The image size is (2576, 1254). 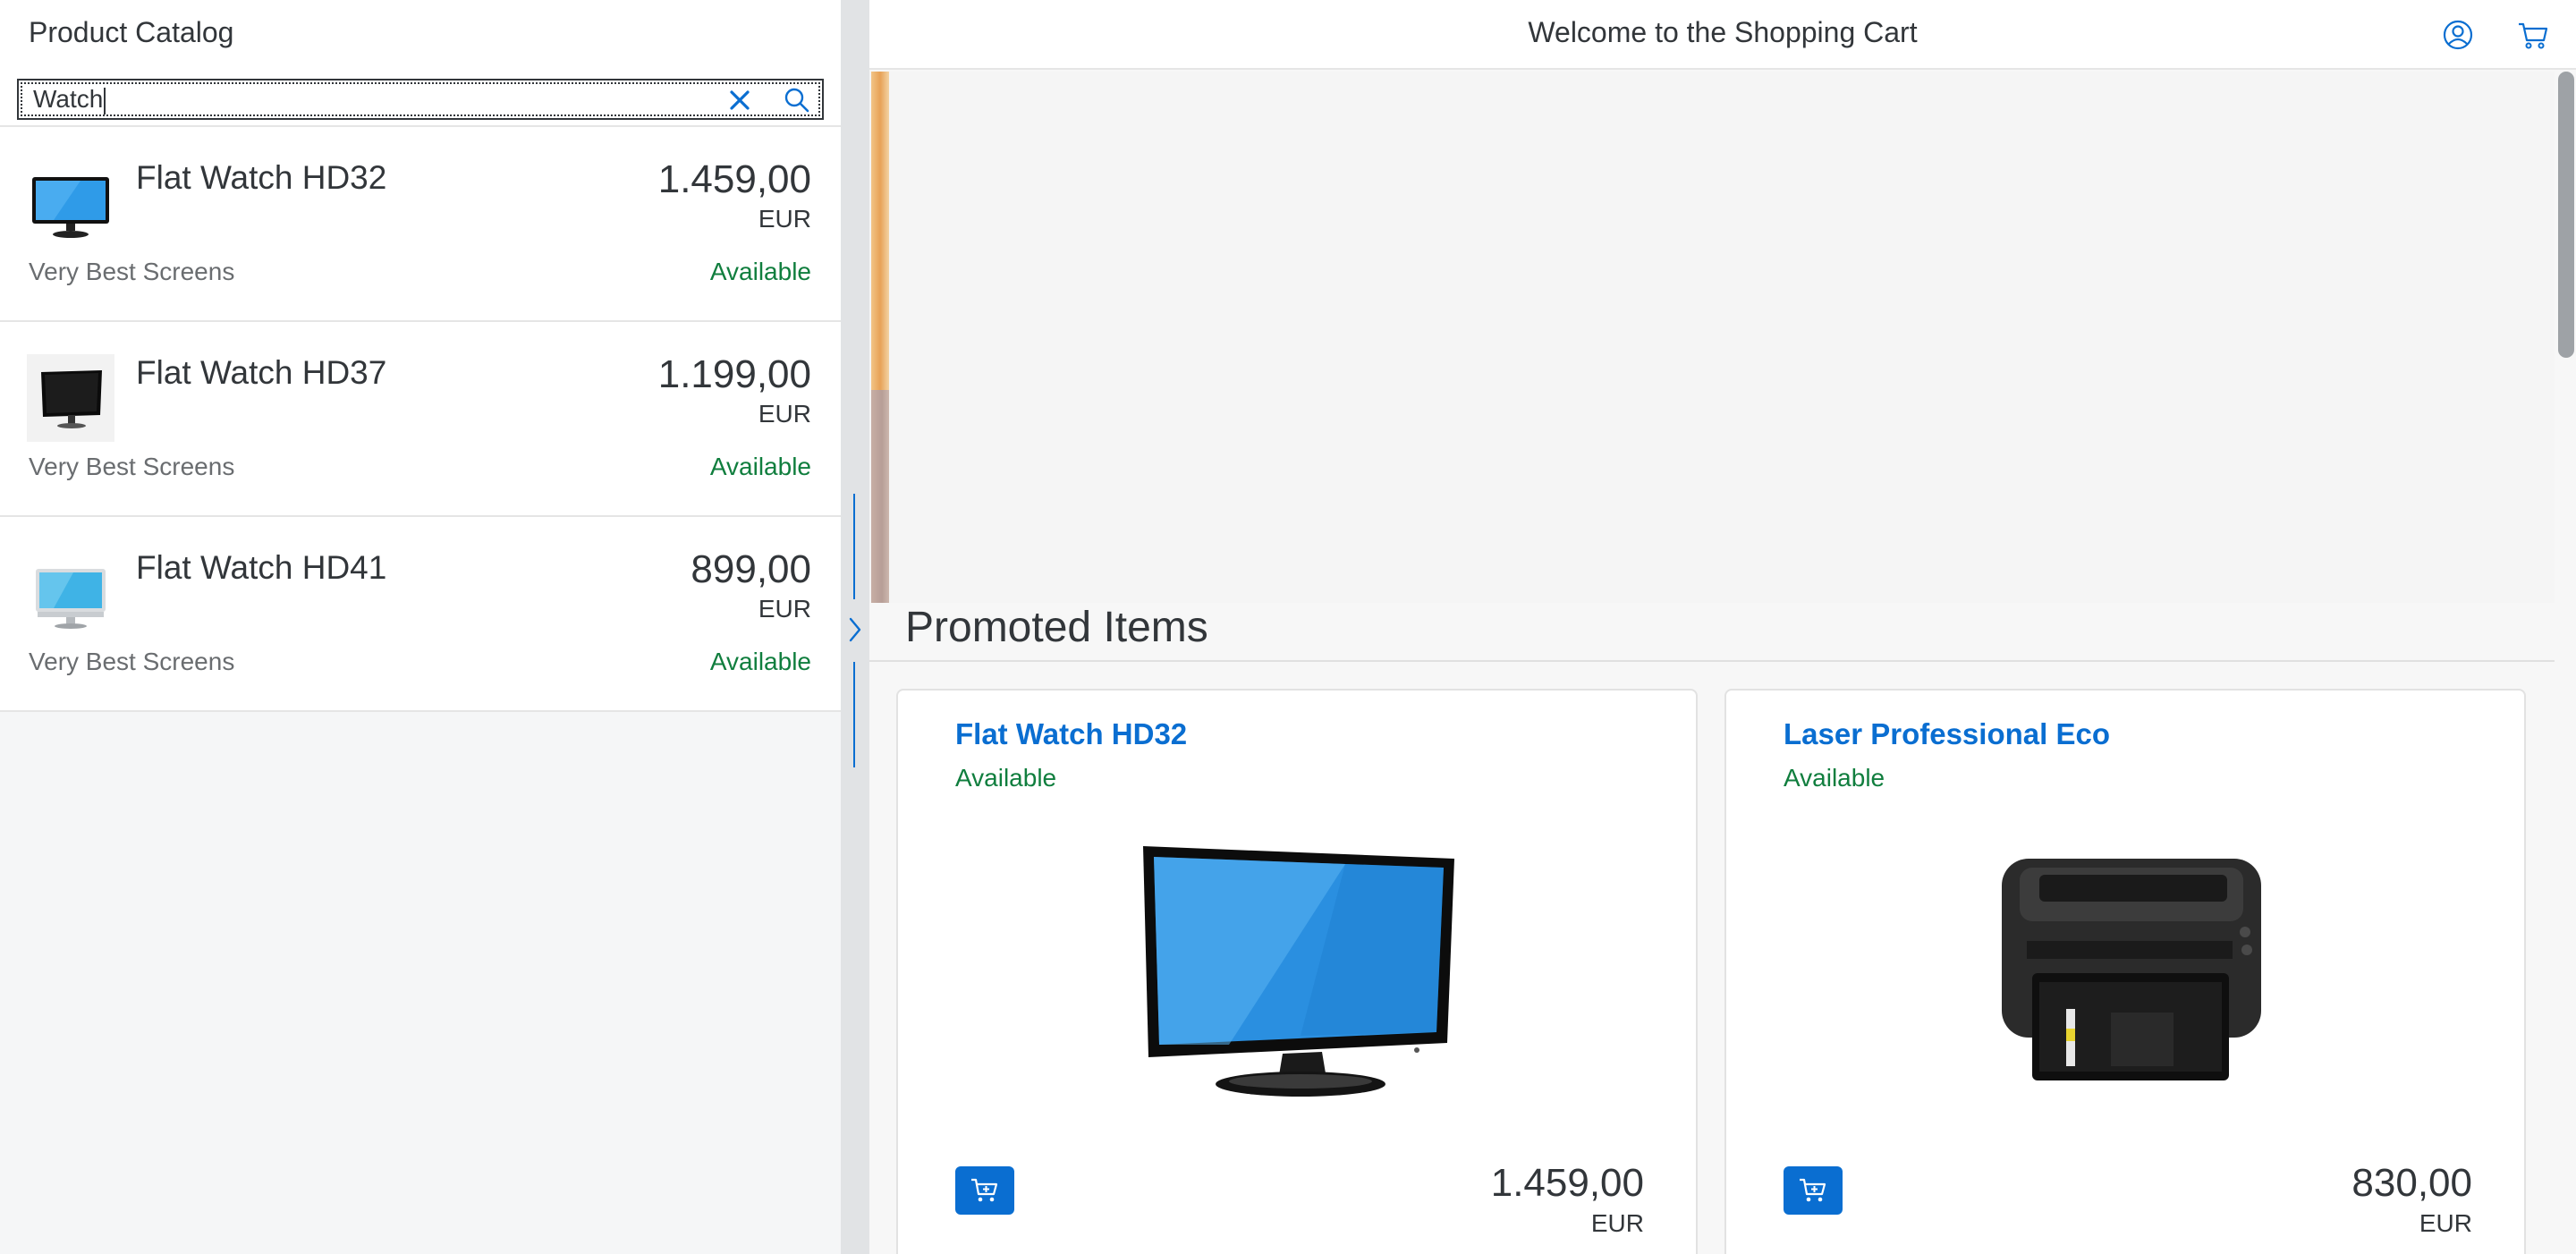 I want to click on monitor-image-icon, so click(x=1298, y=971).